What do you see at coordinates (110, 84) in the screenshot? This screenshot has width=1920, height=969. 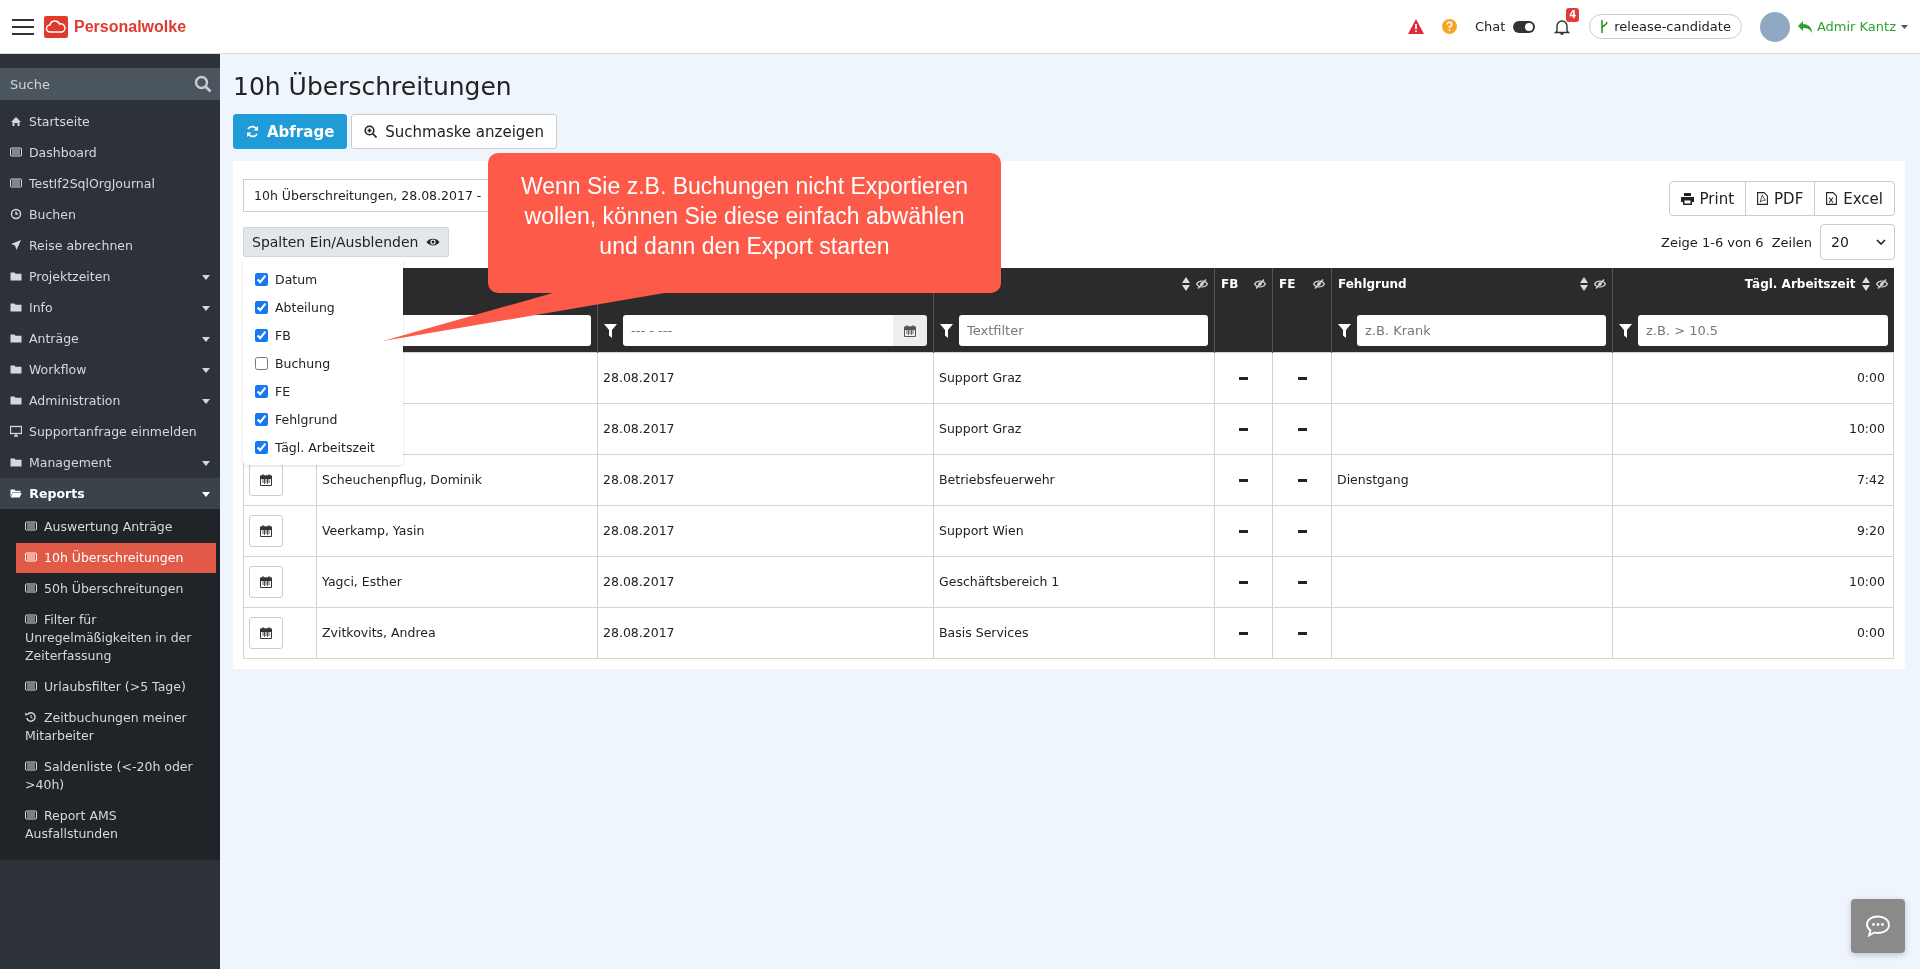 I see `search-field: Suche` at bounding box center [110, 84].